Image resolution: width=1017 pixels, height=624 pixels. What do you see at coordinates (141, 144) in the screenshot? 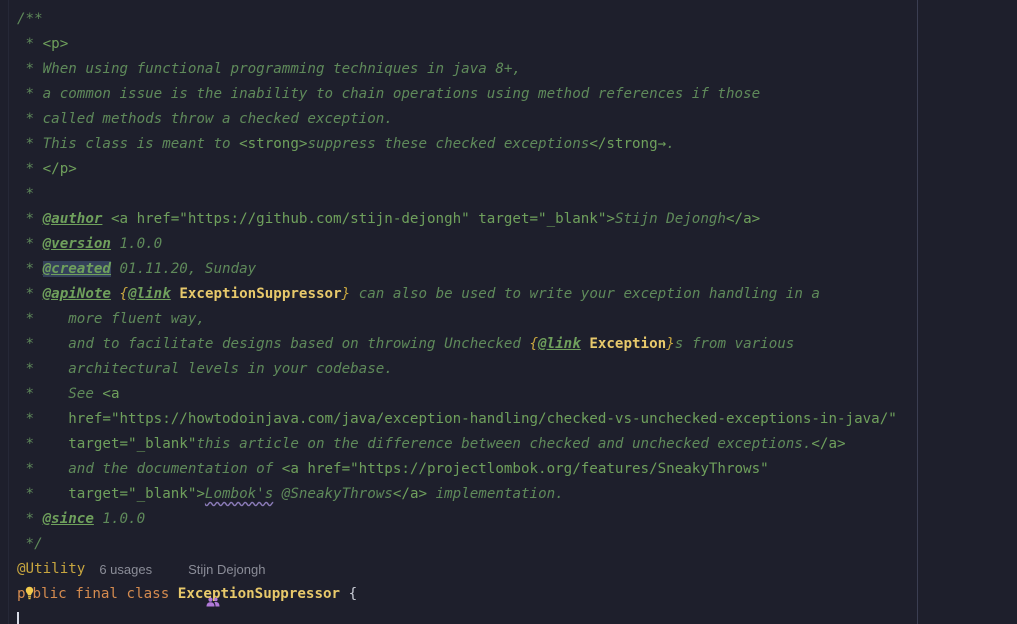
I see `comment-text: This class is meant to` at bounding box center [141, 144].